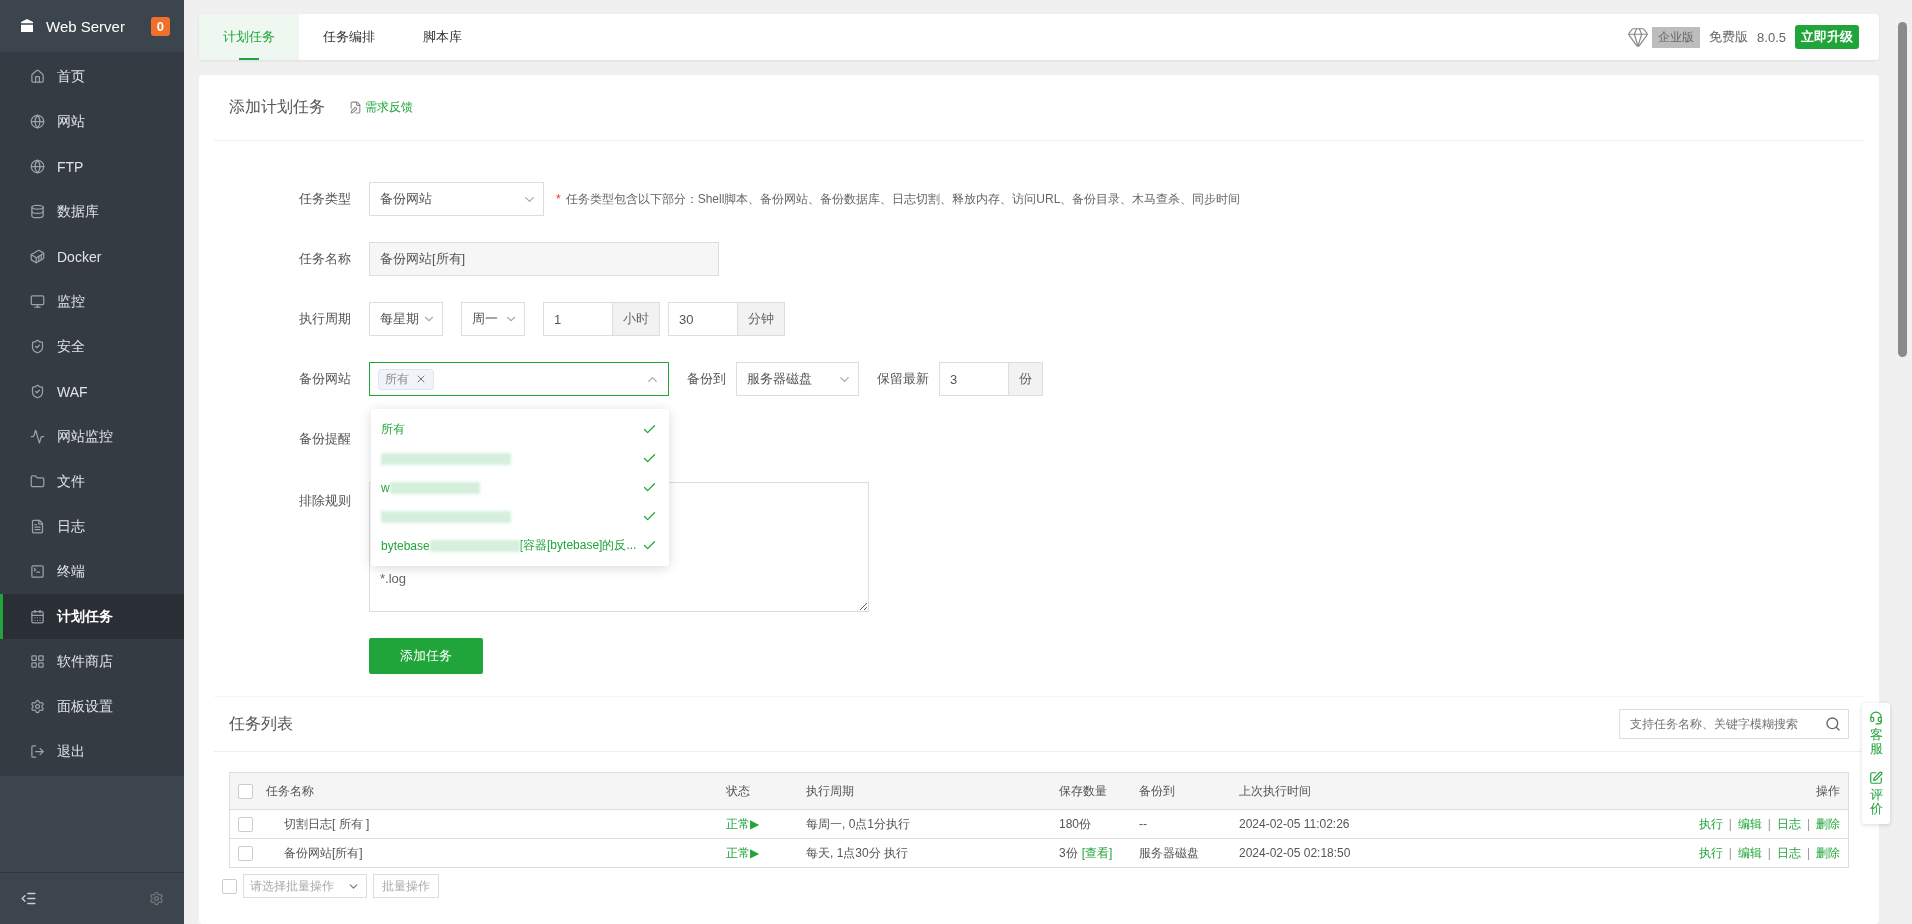  I want to click on unit-label: 分钟, so click(761, 319).